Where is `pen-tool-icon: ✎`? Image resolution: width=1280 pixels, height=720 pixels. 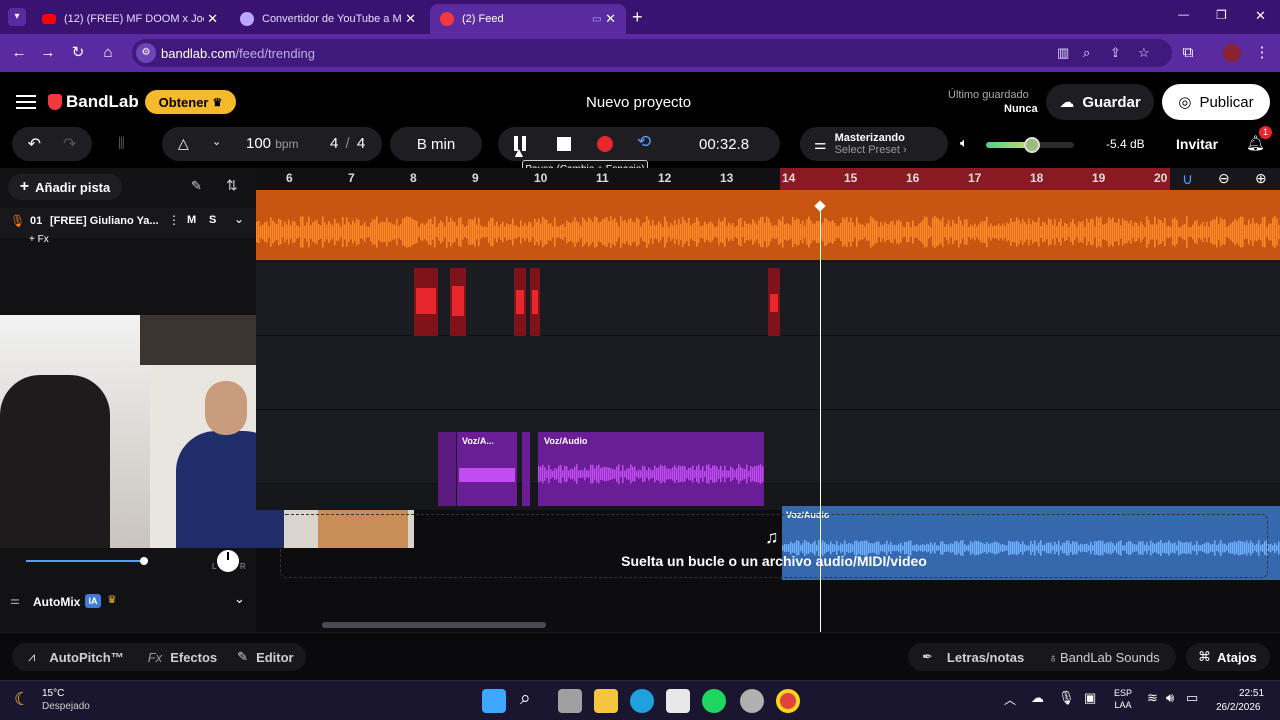 pen-tool-icon: ✎ is located at coordinates (196, 186).